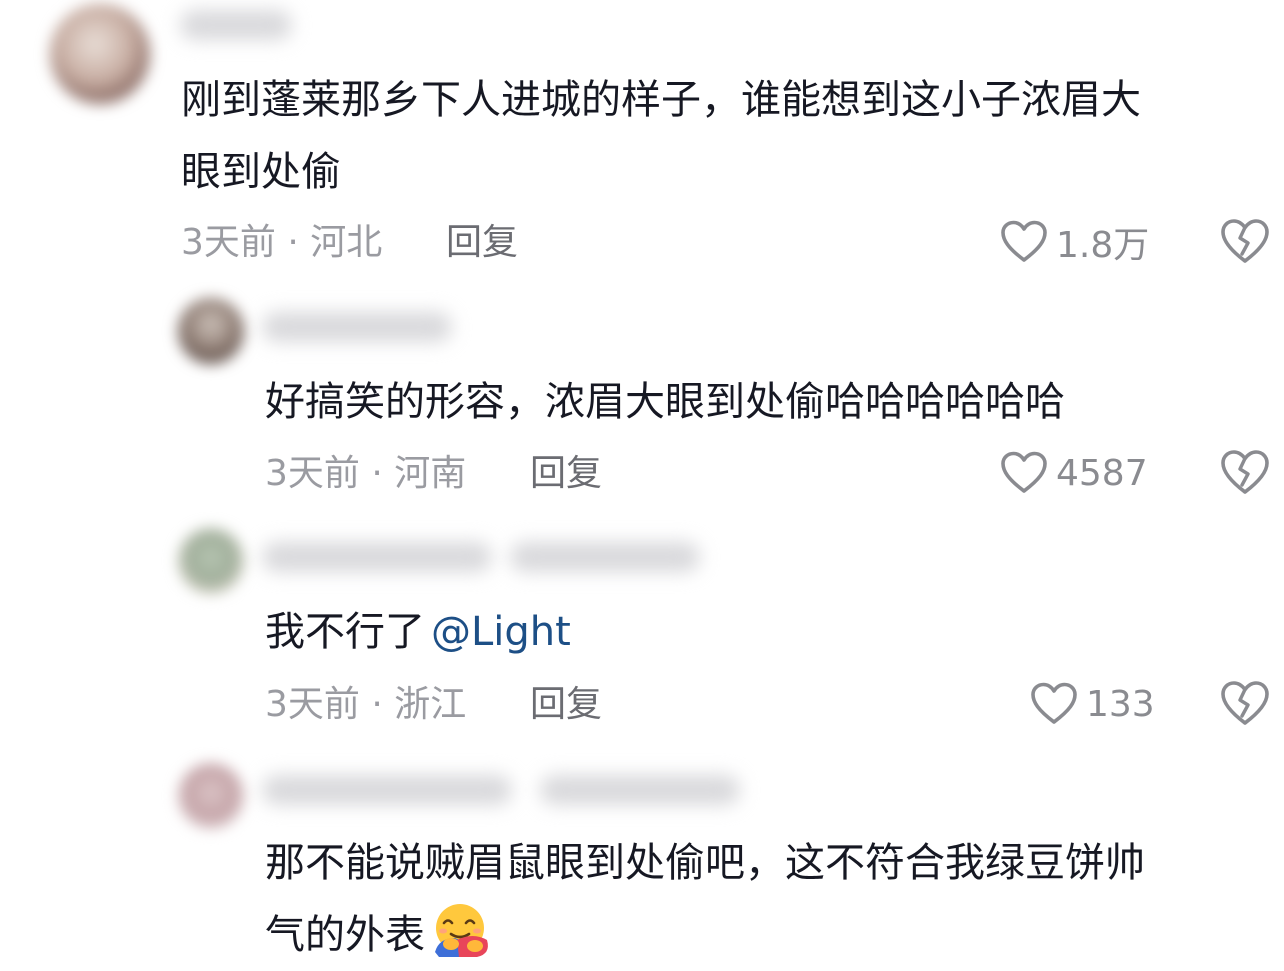  What do you see at coordinates (345, 632) in the screenshot?
I see `comment-text-prefix: 我不行了` at bounding box center [345, 632].